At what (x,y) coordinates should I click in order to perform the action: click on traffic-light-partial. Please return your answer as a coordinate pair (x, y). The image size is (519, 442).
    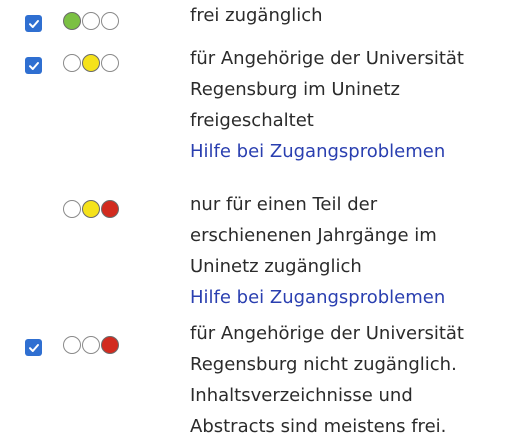
    Looking at the image, I should click on (98, 209).